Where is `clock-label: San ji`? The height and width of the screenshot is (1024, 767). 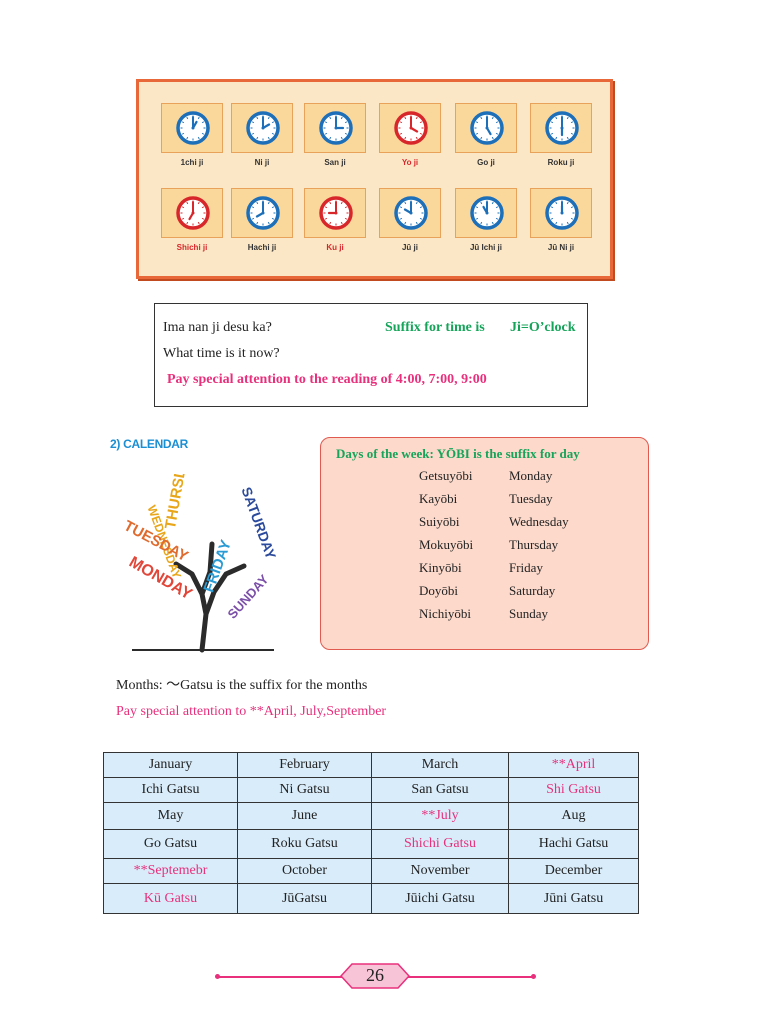 clock-label: San ji is located at coordinates (335, 162).